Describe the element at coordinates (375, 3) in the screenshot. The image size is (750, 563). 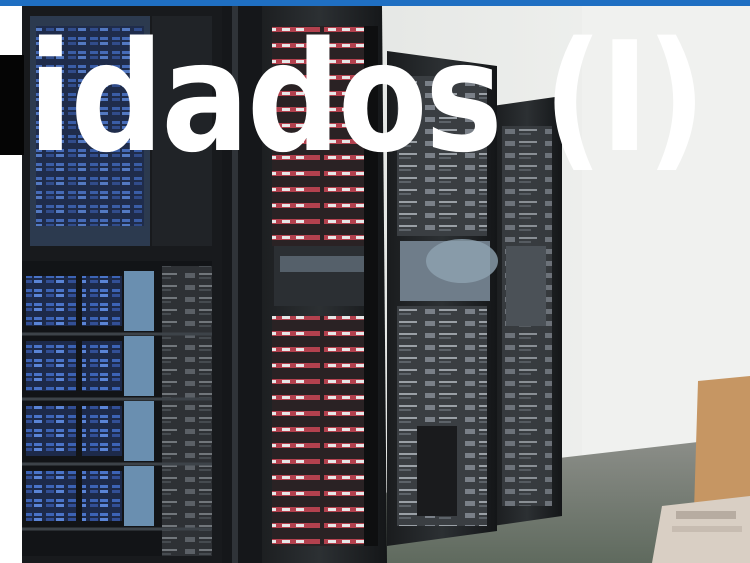
I see `top-accent-bar` at that location.